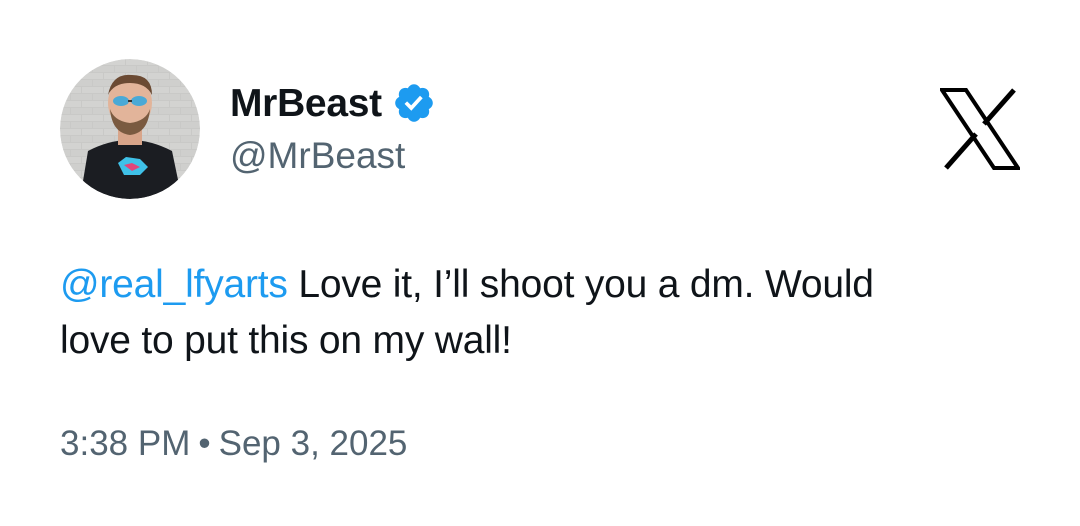 This screenshot has width=1080, height=526. What do you see at coordinates (125, 444) in the screenshot?
I see `tweet-time: 3:38 PM` at bounding box center [125, 444].